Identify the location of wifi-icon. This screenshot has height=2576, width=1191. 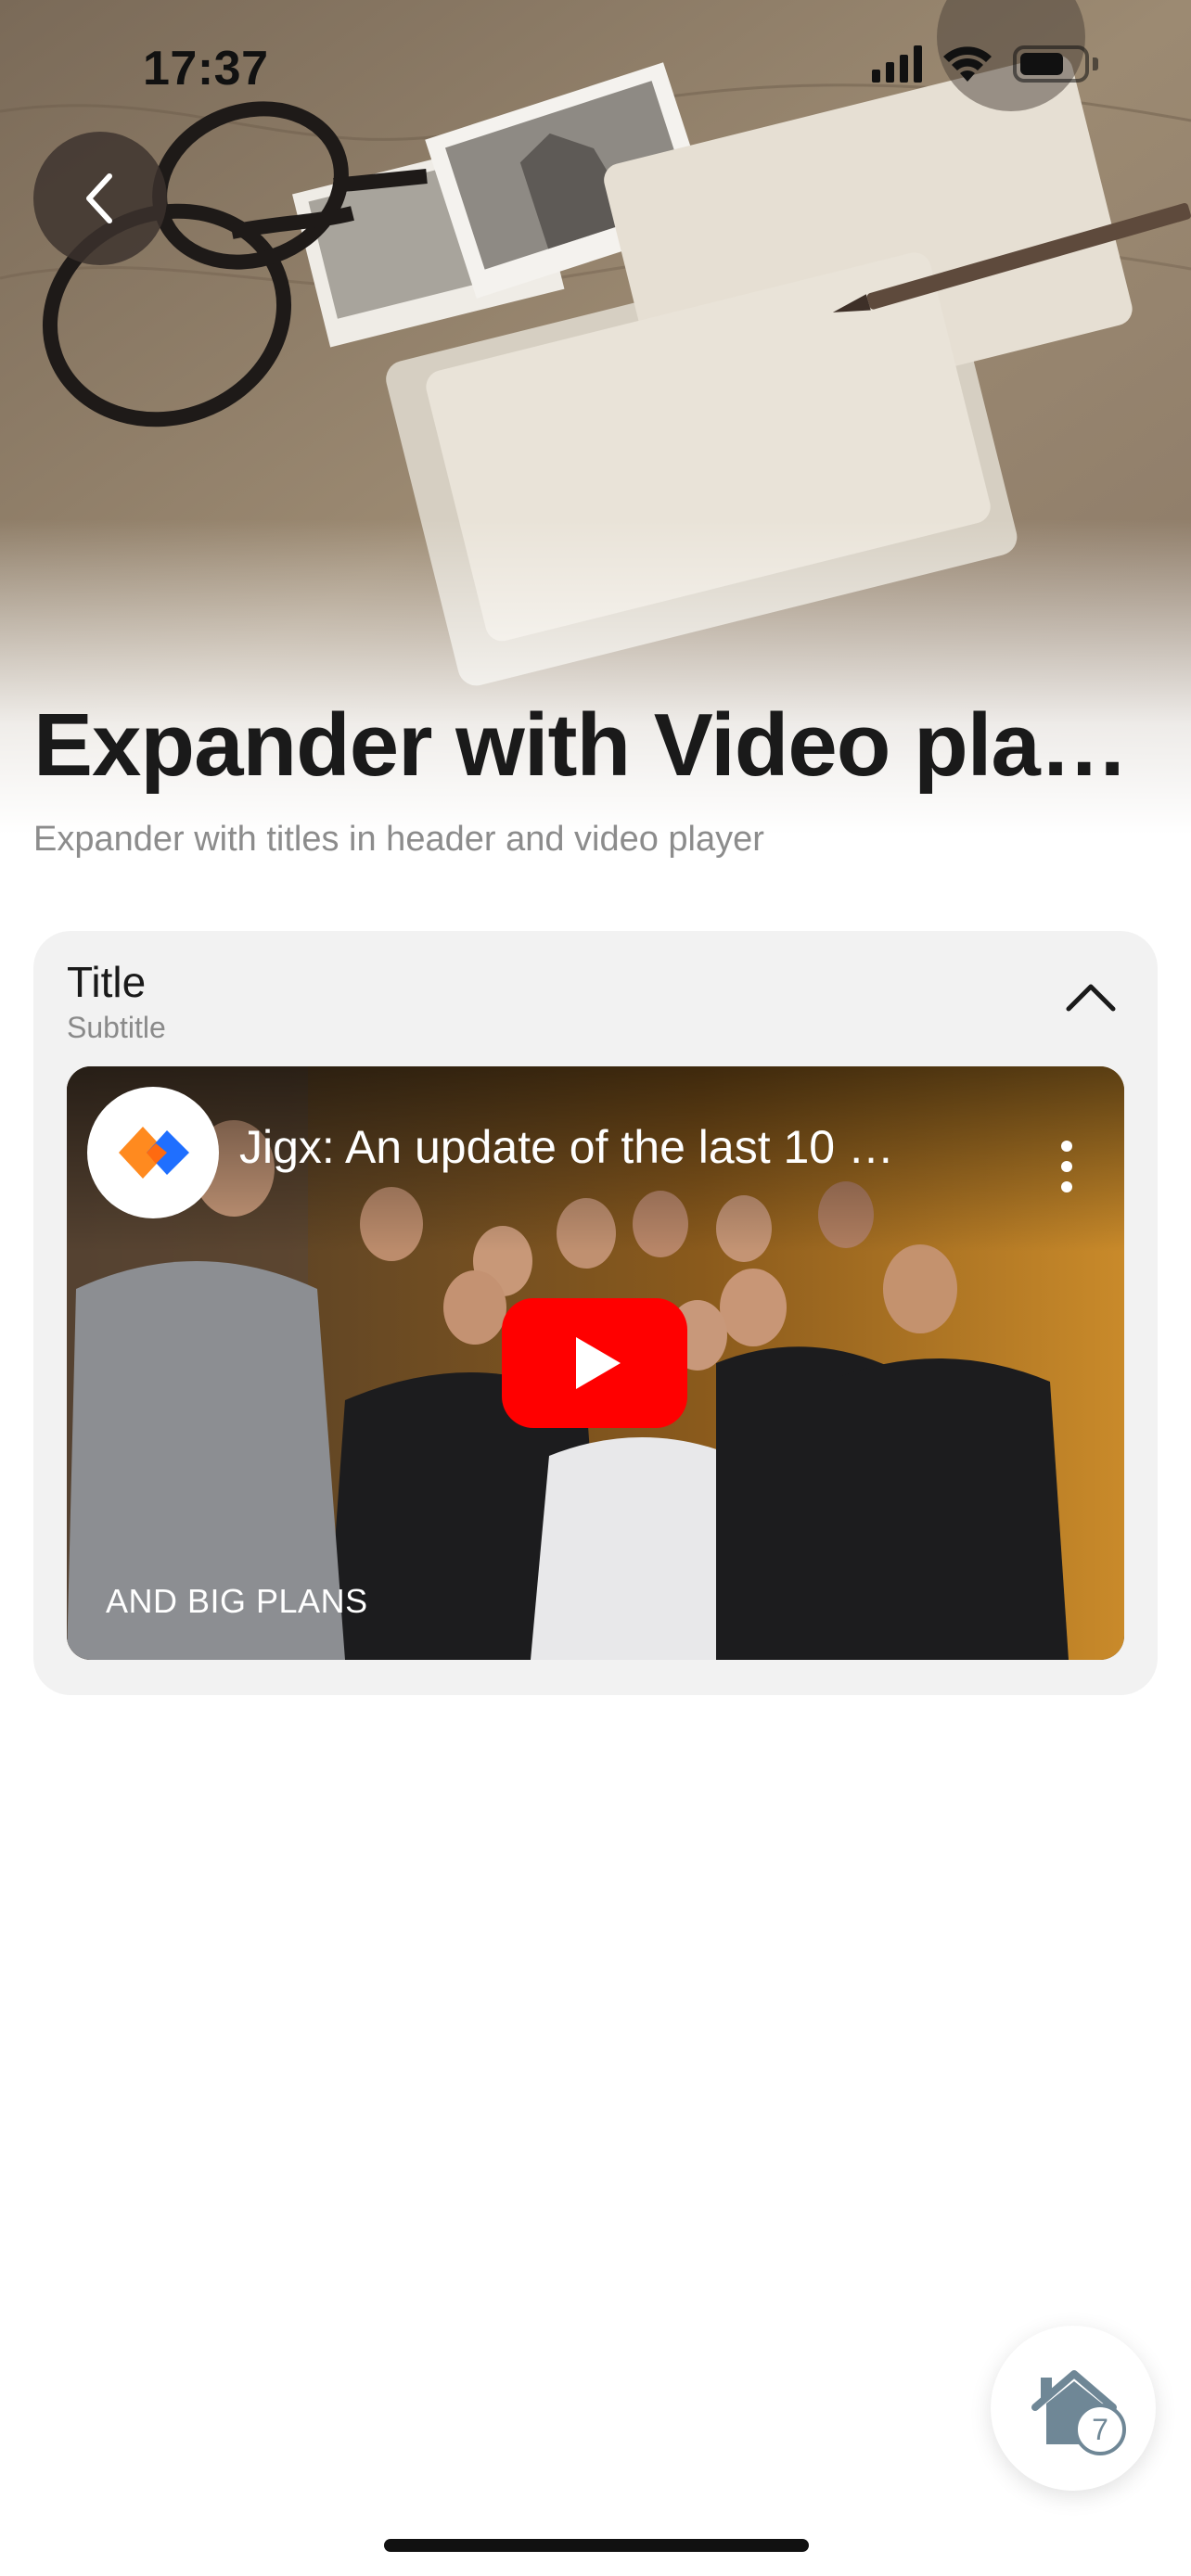
(967, 64).